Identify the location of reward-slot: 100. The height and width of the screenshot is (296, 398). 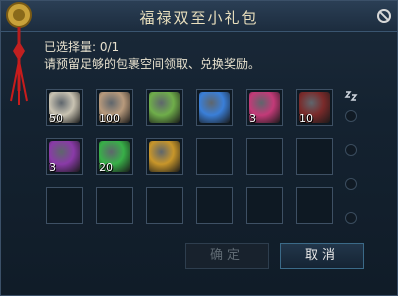
(114, 107).